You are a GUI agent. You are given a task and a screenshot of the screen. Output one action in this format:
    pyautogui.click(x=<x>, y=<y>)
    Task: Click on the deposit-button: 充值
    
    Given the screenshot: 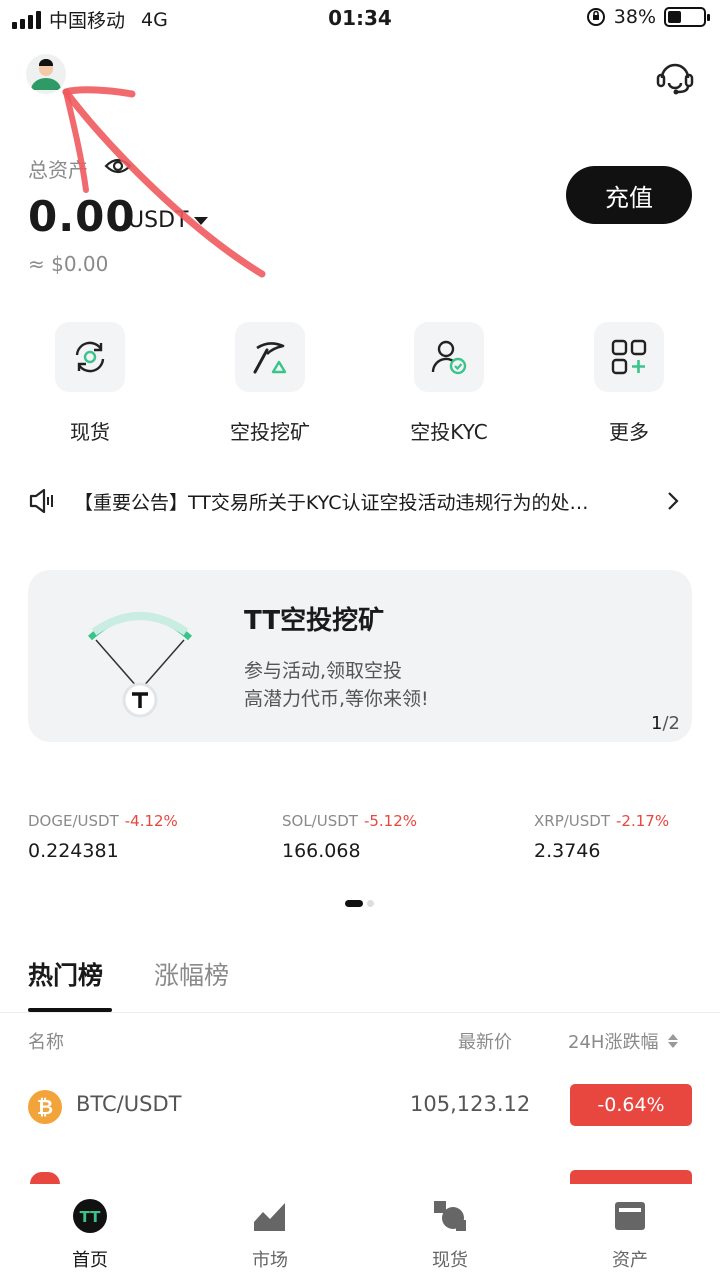 What is the action you would take?
    pyautogui.click(x=629, y=195)
    